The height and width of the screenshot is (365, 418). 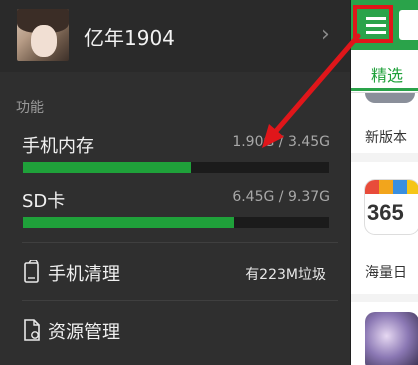 What do you see at coordinates (84, 274) in the screenshot?
I see `tool-label: 手机清理` at bounding box center [84, 274].